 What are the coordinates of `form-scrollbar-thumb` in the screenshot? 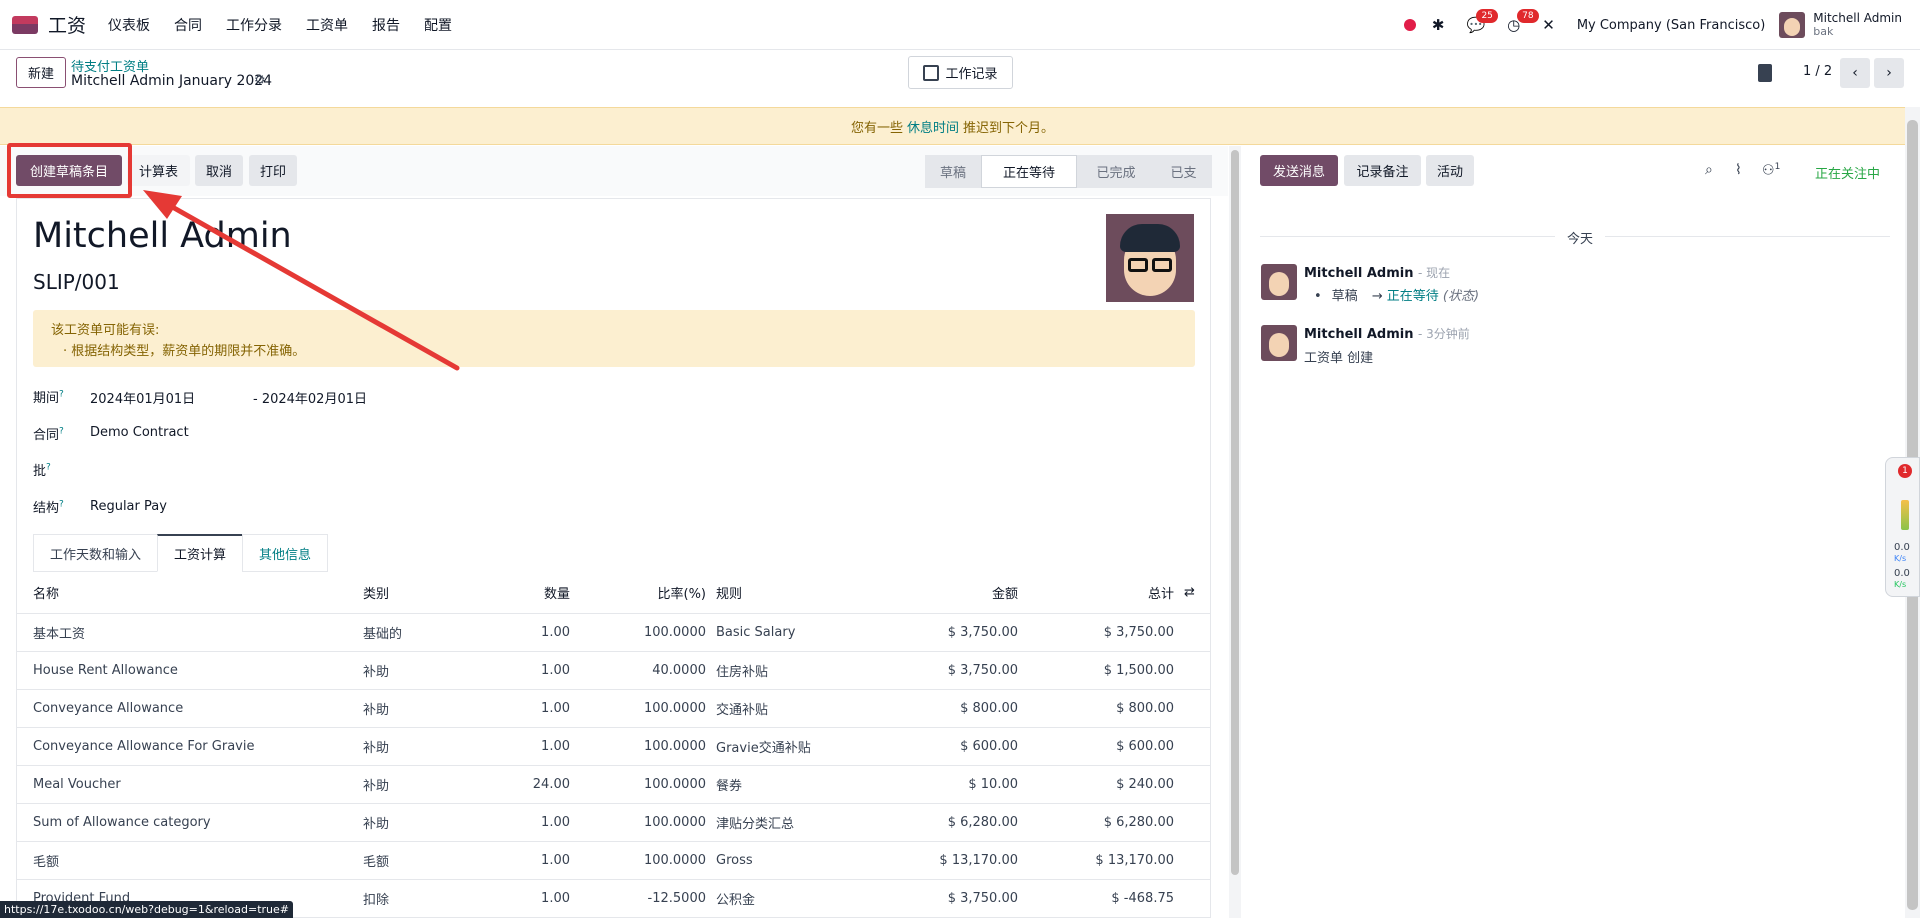 It's located at (1235, 512).